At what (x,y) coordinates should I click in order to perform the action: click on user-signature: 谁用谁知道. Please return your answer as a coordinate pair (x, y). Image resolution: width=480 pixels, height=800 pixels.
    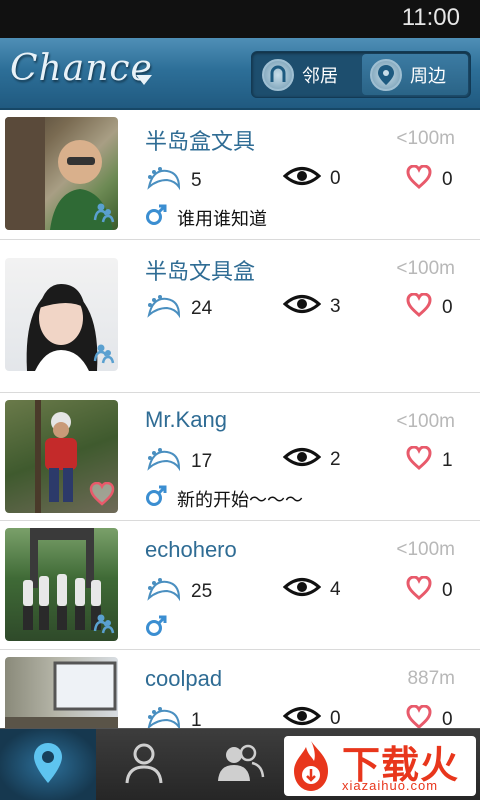
    Looking at the image, I should click on (222, 219).